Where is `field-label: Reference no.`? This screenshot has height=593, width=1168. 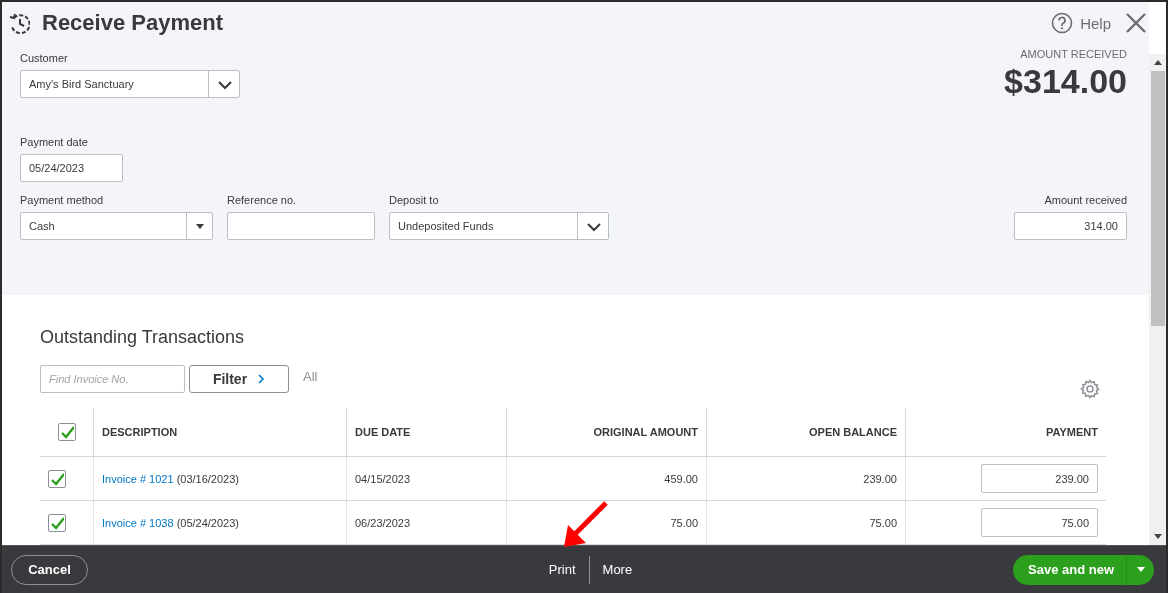
field-label: Reference no. is located at coordinates (262, 200).